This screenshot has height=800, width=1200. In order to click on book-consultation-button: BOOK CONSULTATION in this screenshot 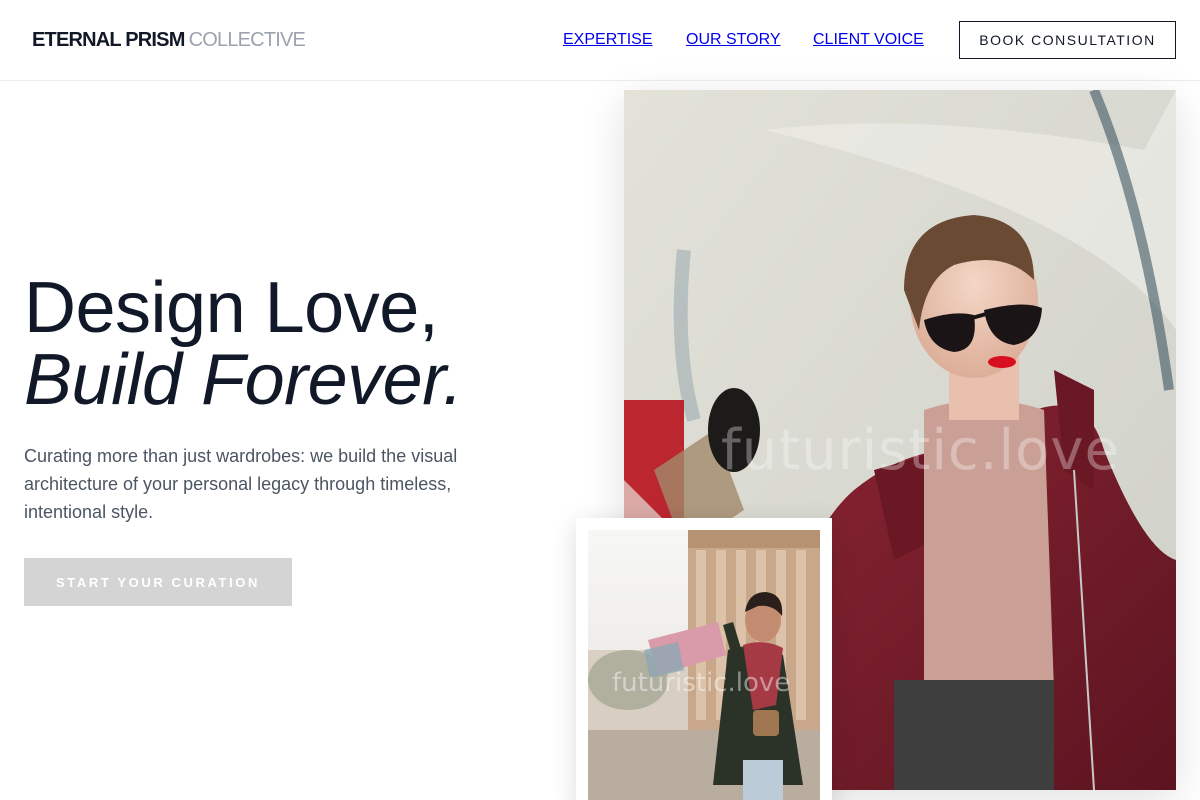, I will do `click(1067, 40)`.